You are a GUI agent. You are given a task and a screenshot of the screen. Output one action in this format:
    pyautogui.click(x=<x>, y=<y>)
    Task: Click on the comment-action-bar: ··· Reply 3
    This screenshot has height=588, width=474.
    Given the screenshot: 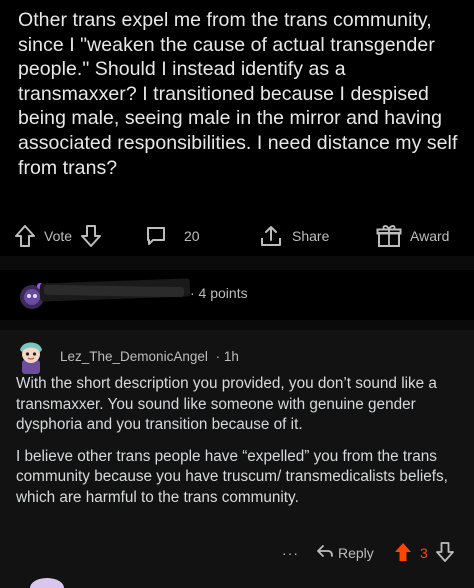 What is the action you would take?
    pyautogui.click(x=237, y=553)
    